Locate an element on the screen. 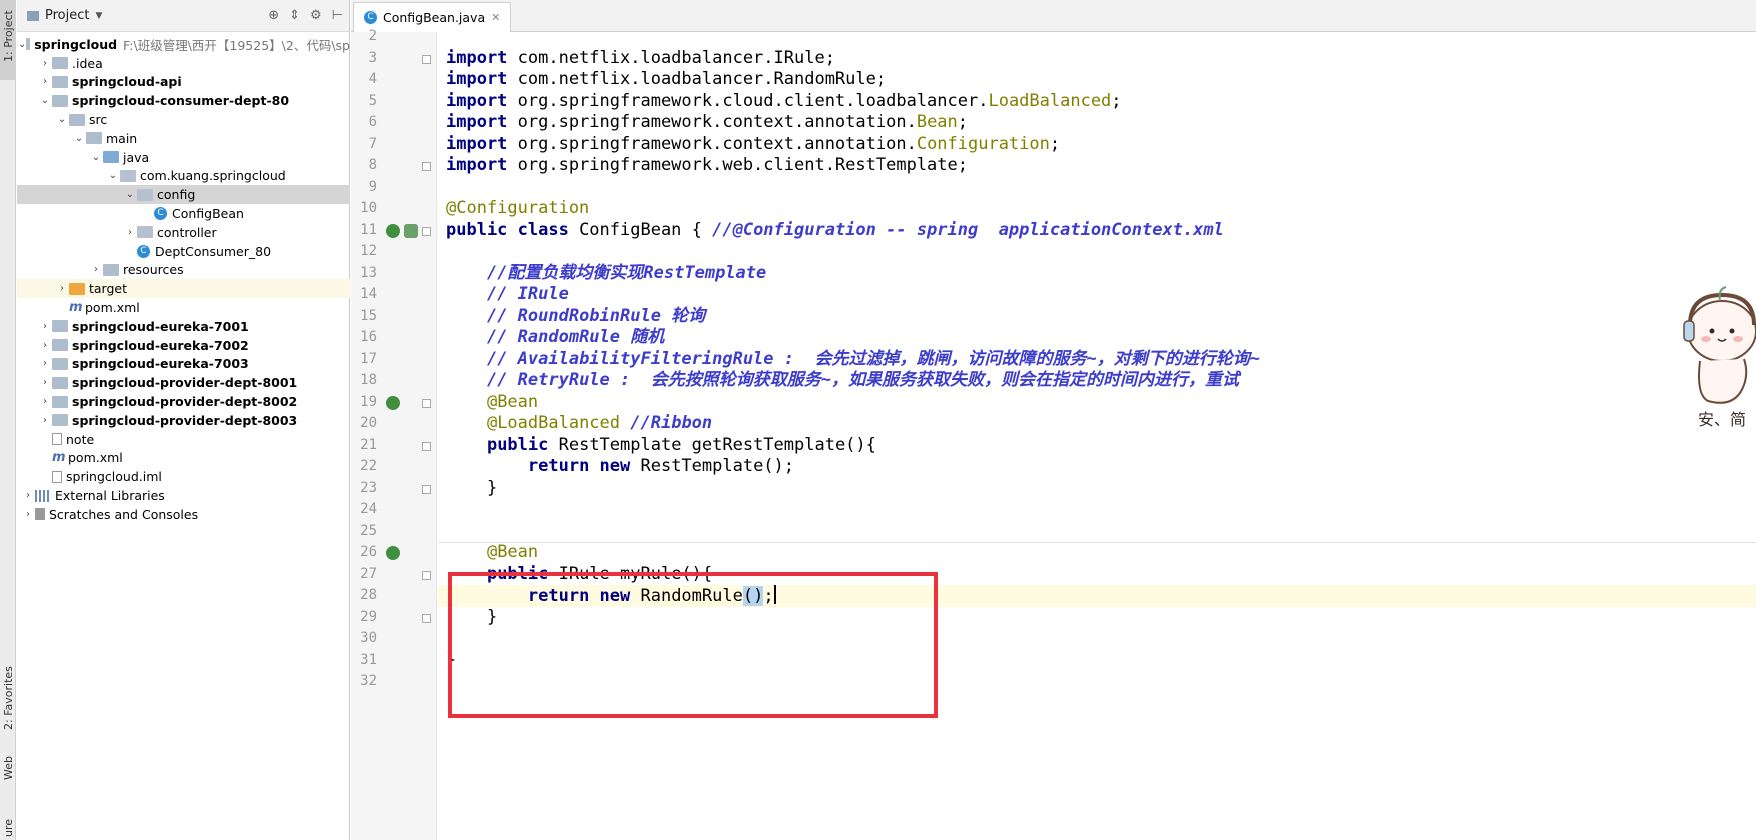  tool-tab-structure: ure is located at coordinates (8, 822).